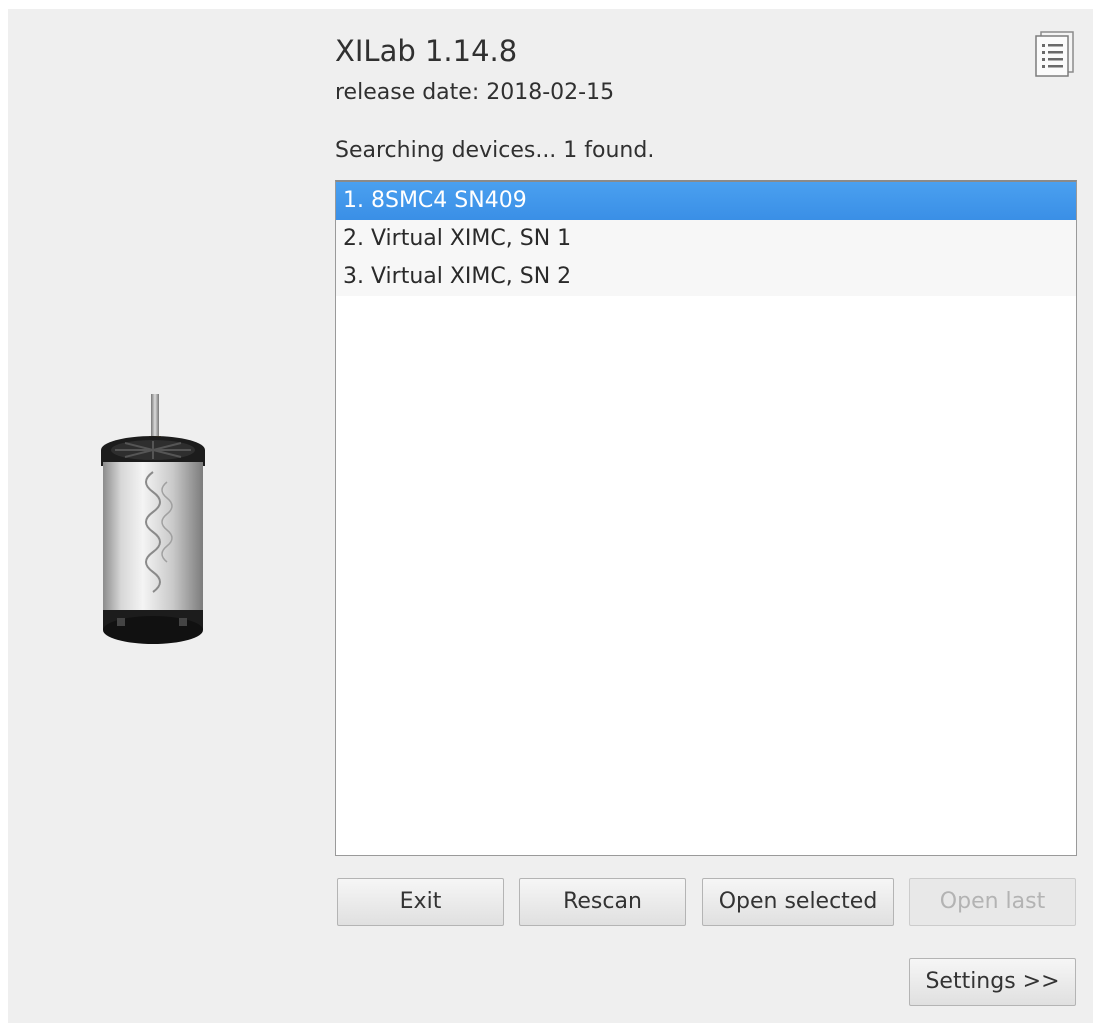 The width and height of the screenshot is (1095, 1025). What do you see at coordinates (152, 521) in the screenshot?
I see `motor-image` at bounding box center [152, 521].